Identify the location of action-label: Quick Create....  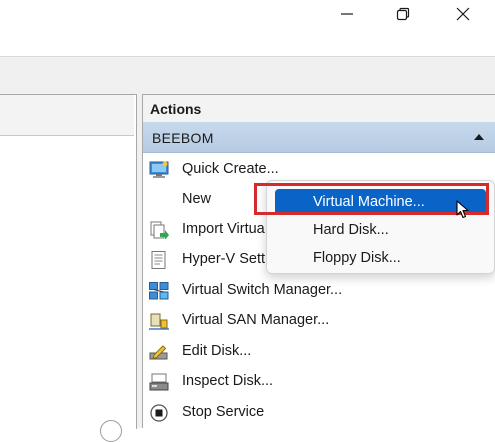
(230, 169).